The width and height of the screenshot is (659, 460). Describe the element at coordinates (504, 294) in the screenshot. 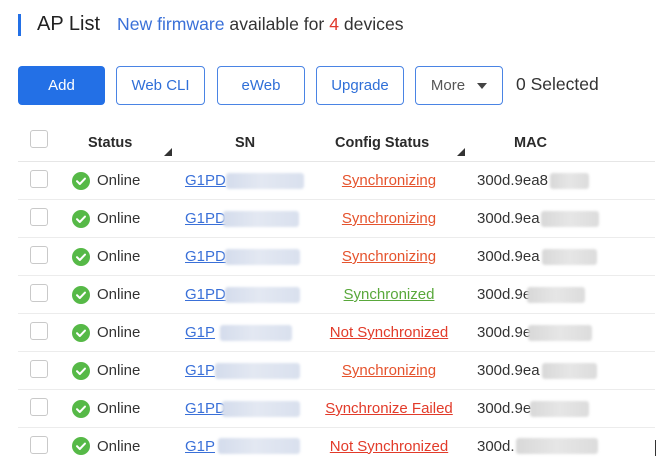

I see `mac-text: 300d.9e` at that location.